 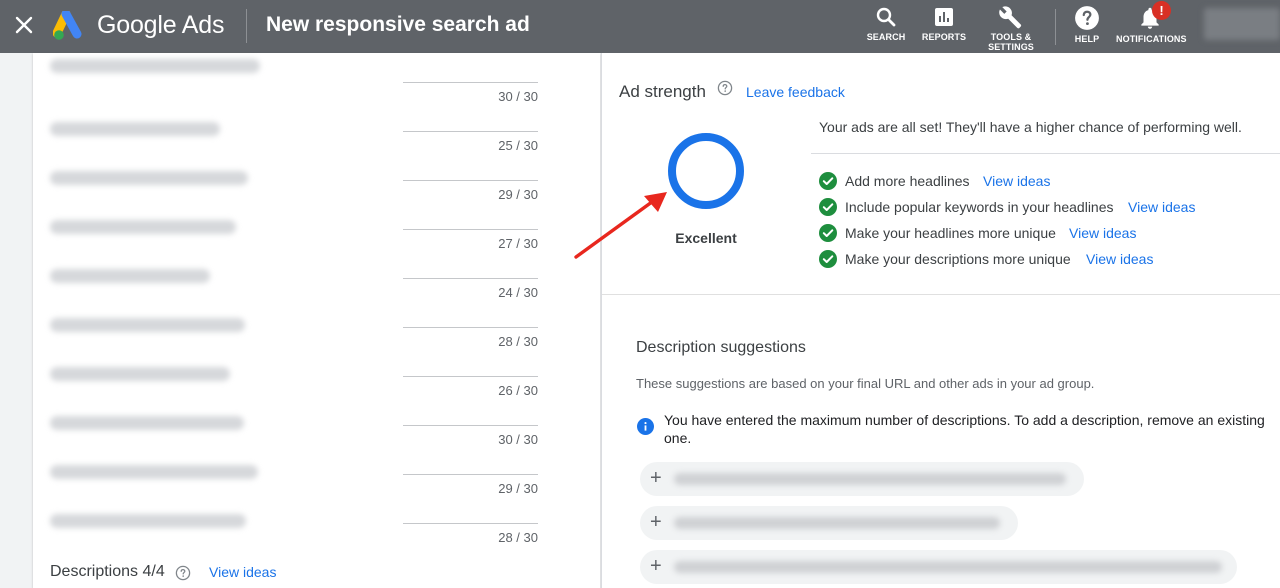 I want to click on notifications-button: NOTIFICATIONS, so click(x=1151, y=24).